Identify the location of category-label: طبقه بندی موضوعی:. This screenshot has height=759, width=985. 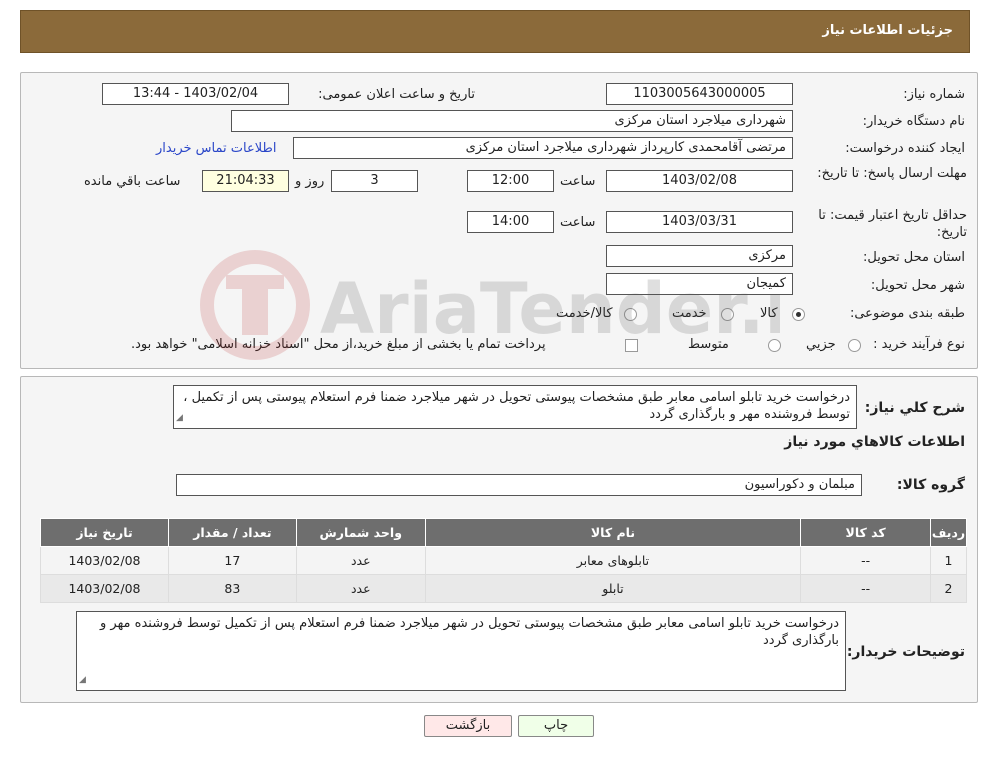
(907, 313).